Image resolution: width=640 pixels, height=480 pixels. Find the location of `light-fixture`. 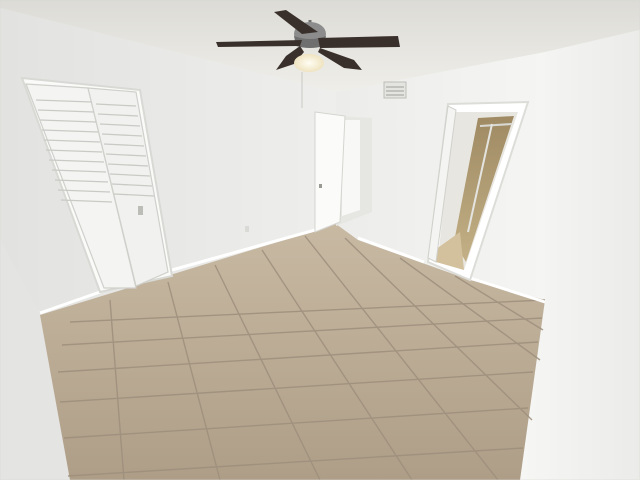

light-fixture is located at coordinates (309, 63).